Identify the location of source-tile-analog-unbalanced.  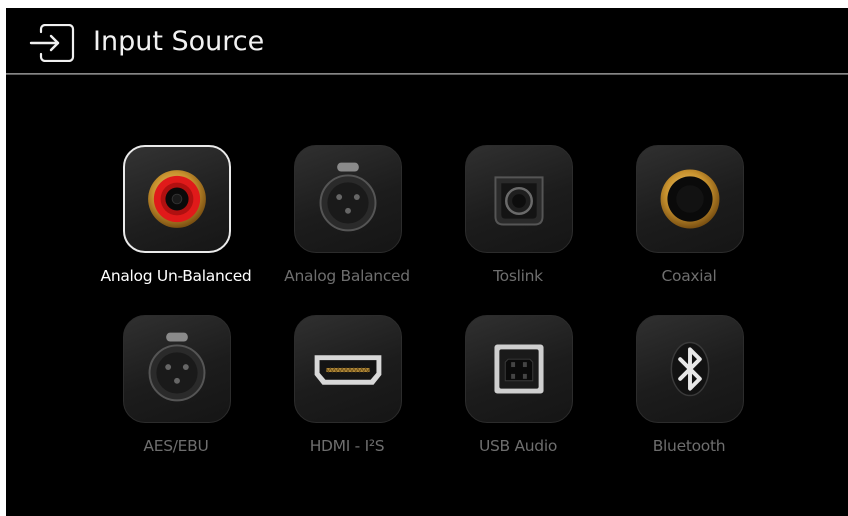
(177, 199).